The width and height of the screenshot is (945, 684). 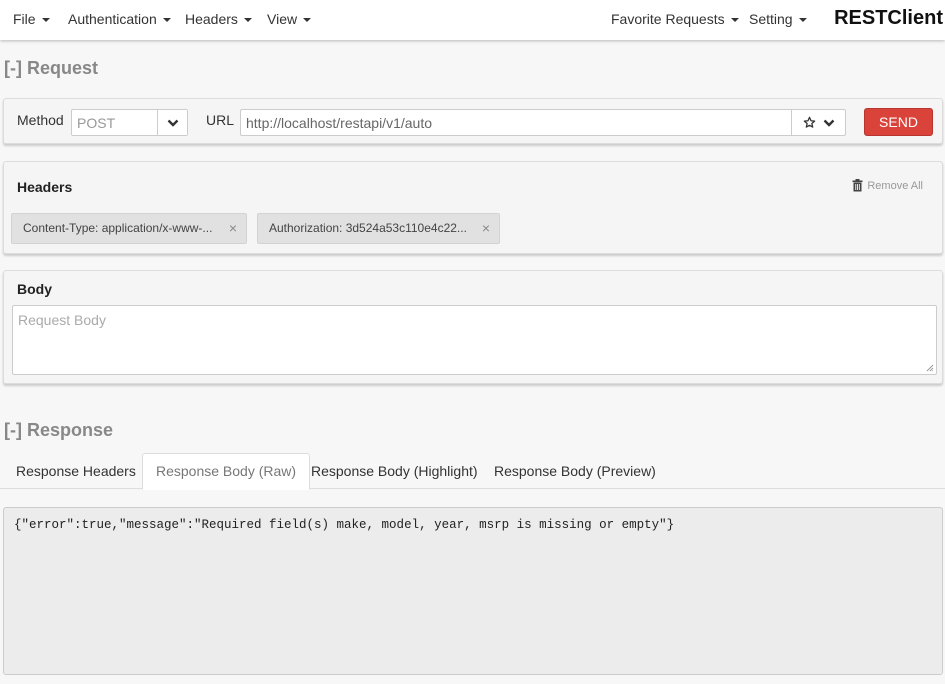 I want to click on trash-icon, so click(x=857, y=185).